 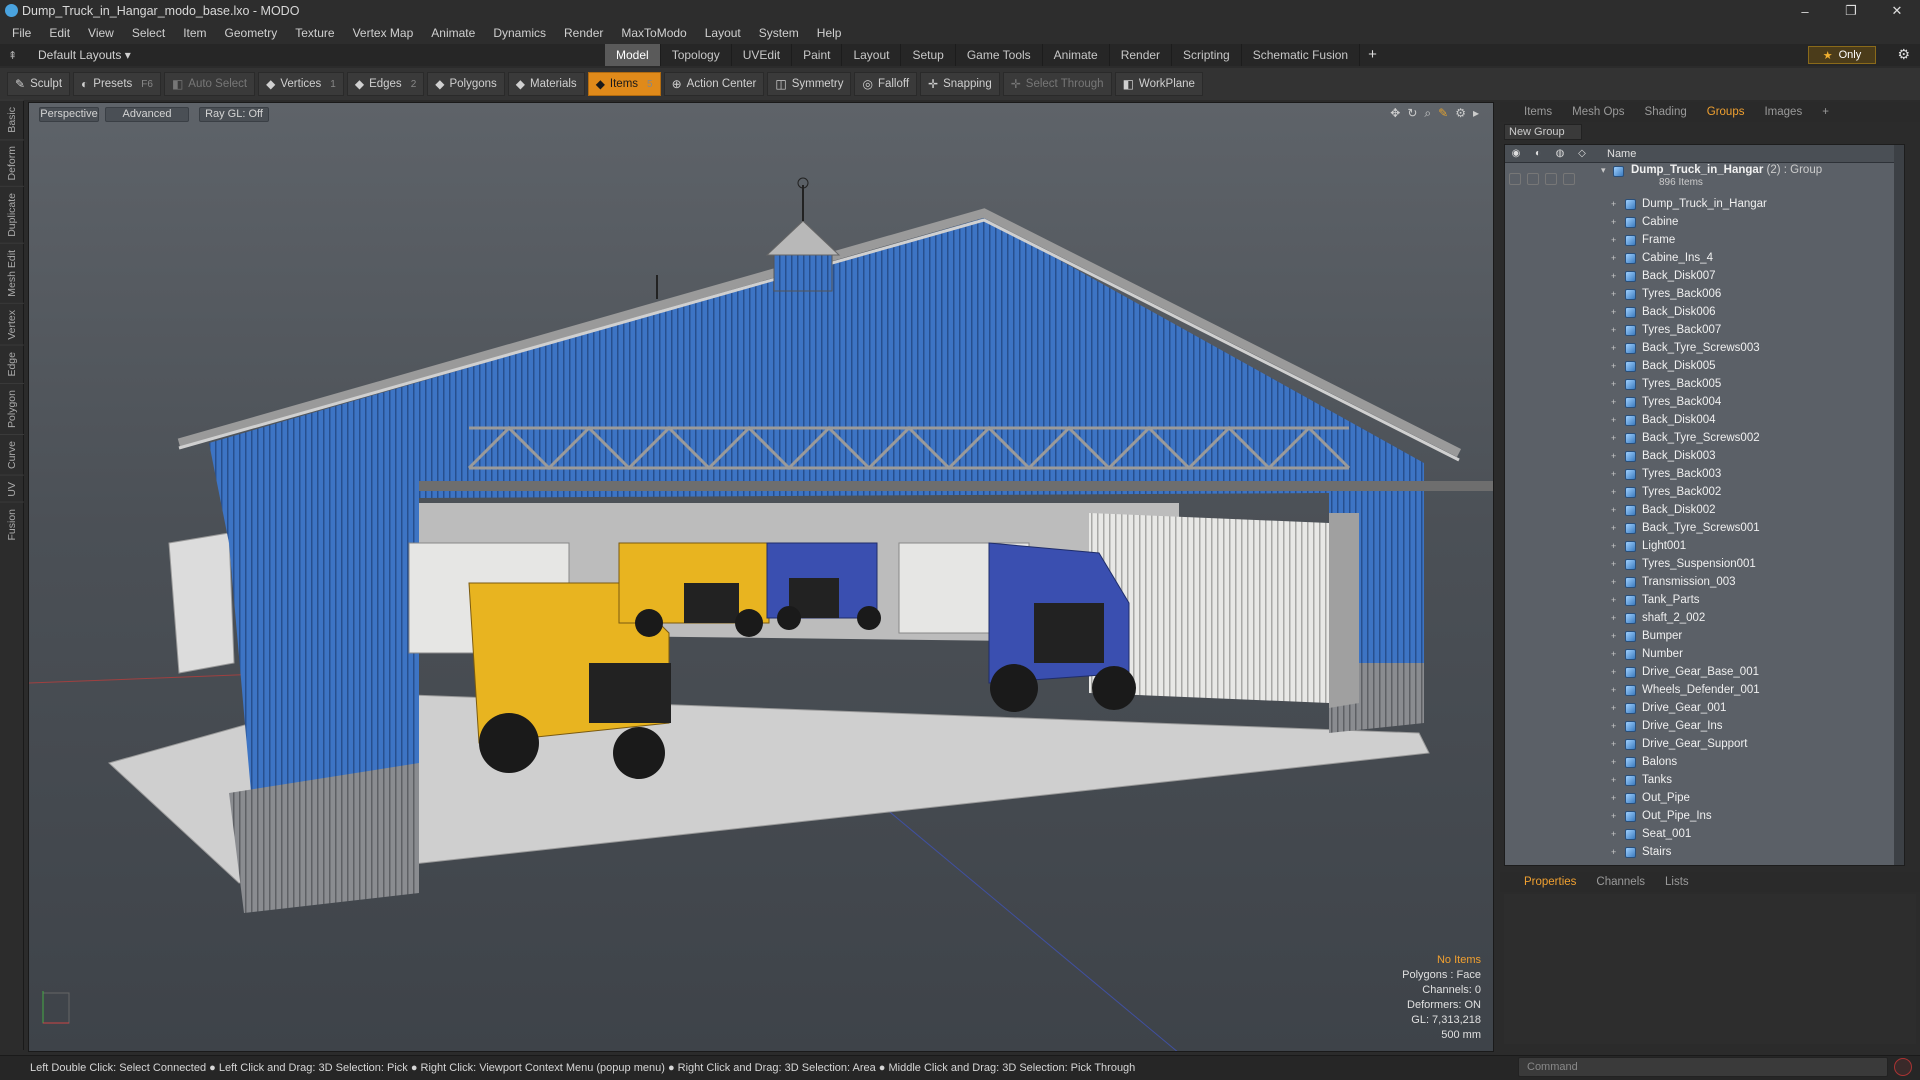 I want to click on visibility-column-icon: ◉, so click(x=1516, y=153).